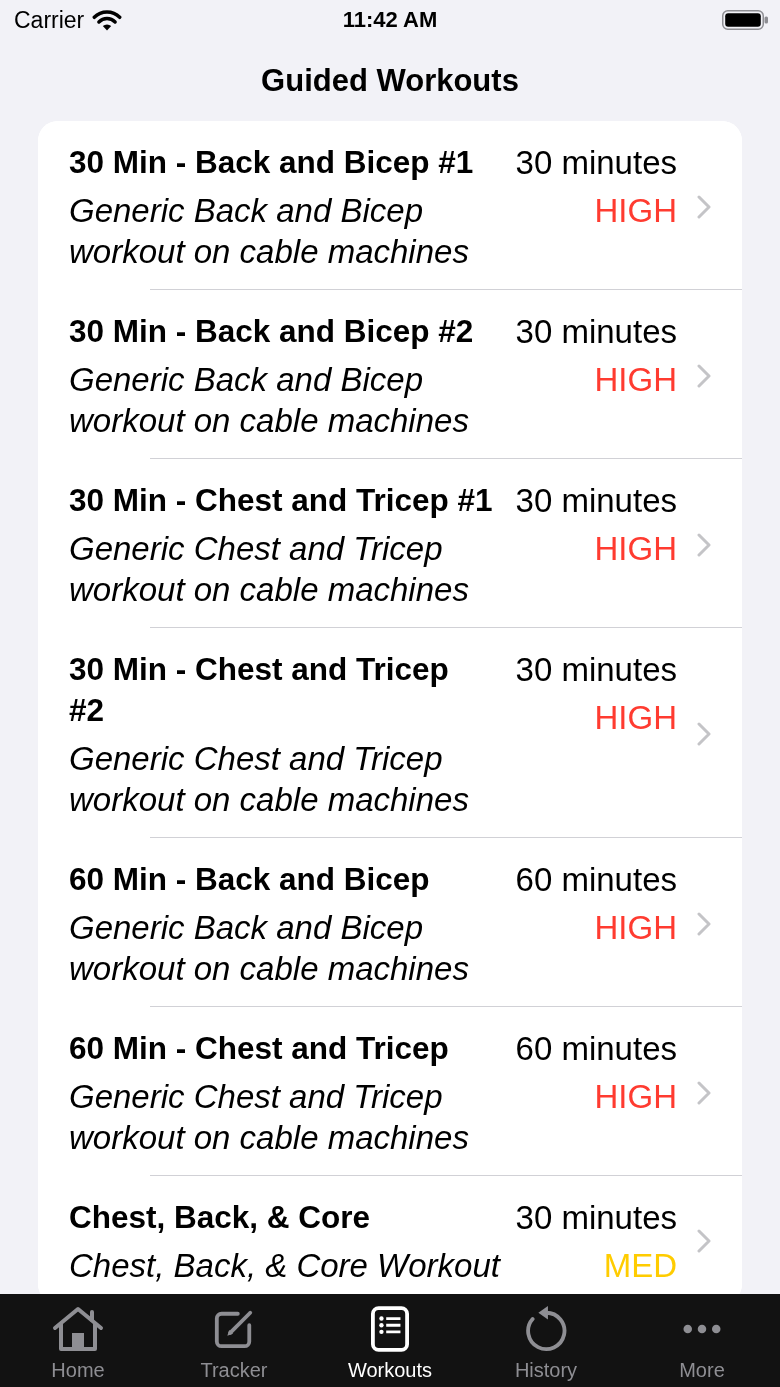 Image resolution: width=780 pixels, height=1387 pixels. Describe the element at coordinates (250, 879) in the screenshot. I see `workout-title: 60 Min - Back and Bicep` at that location.